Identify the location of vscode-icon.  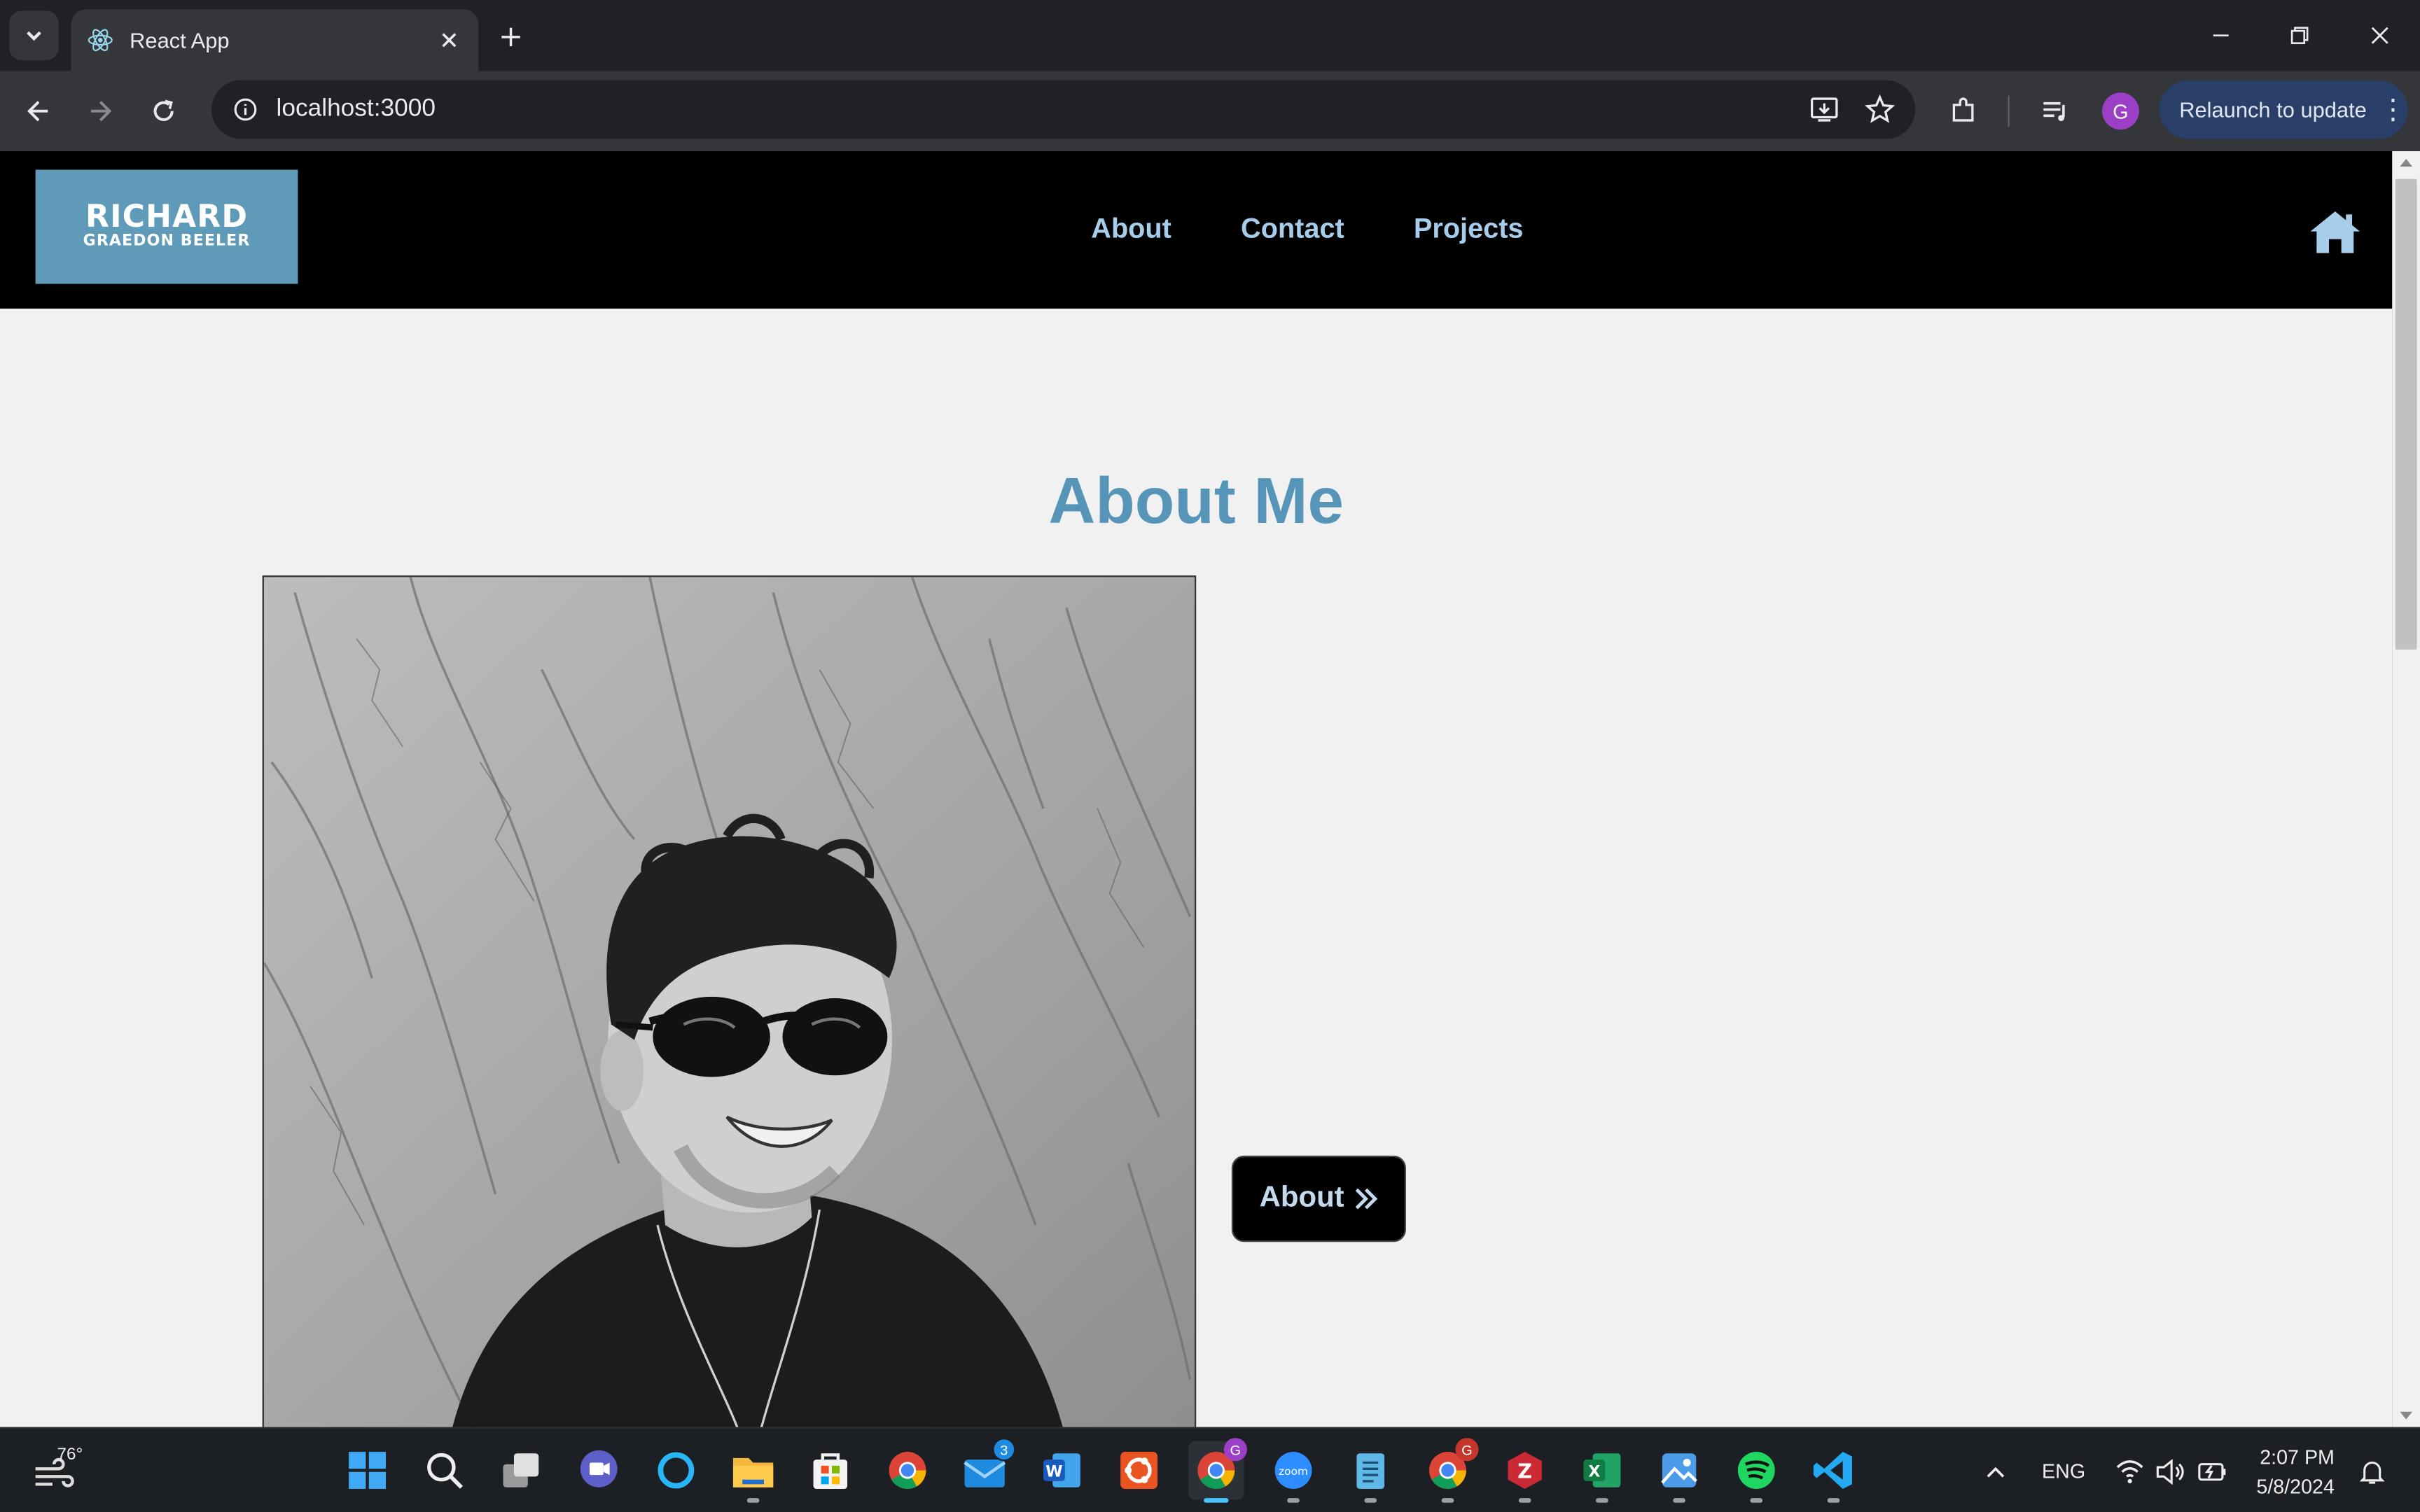
(1832, 1470).